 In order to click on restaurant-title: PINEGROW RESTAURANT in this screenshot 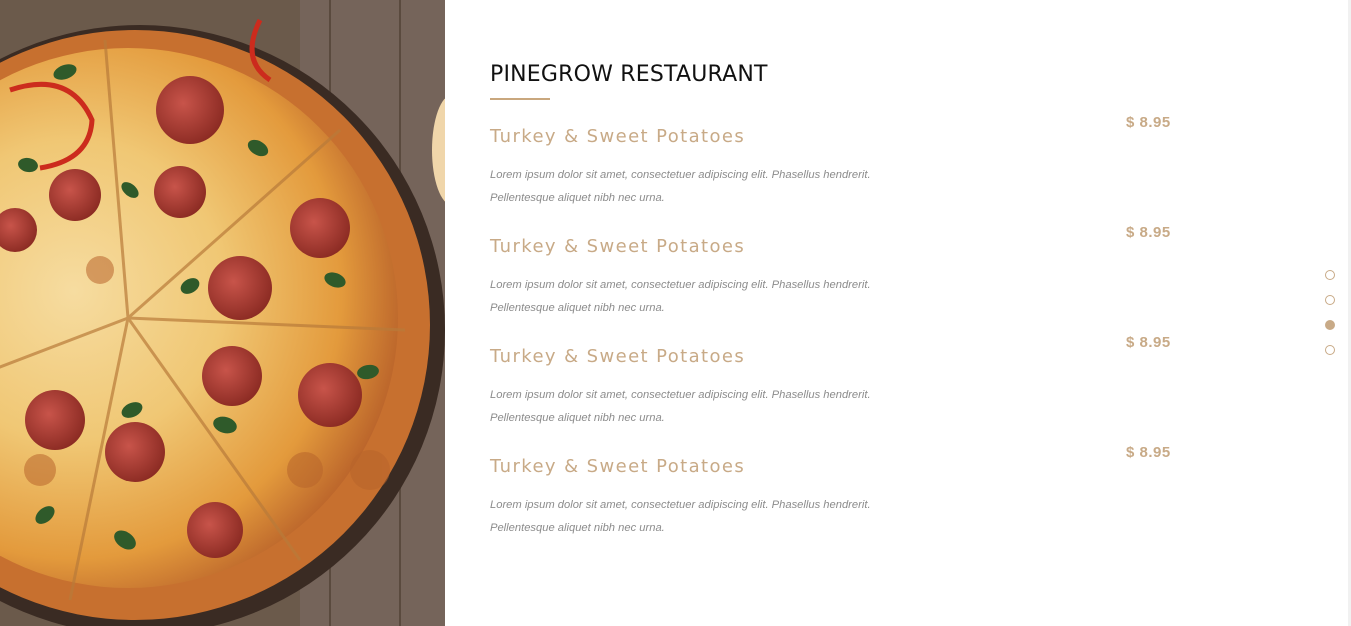, I will do `click(629, 74)`.